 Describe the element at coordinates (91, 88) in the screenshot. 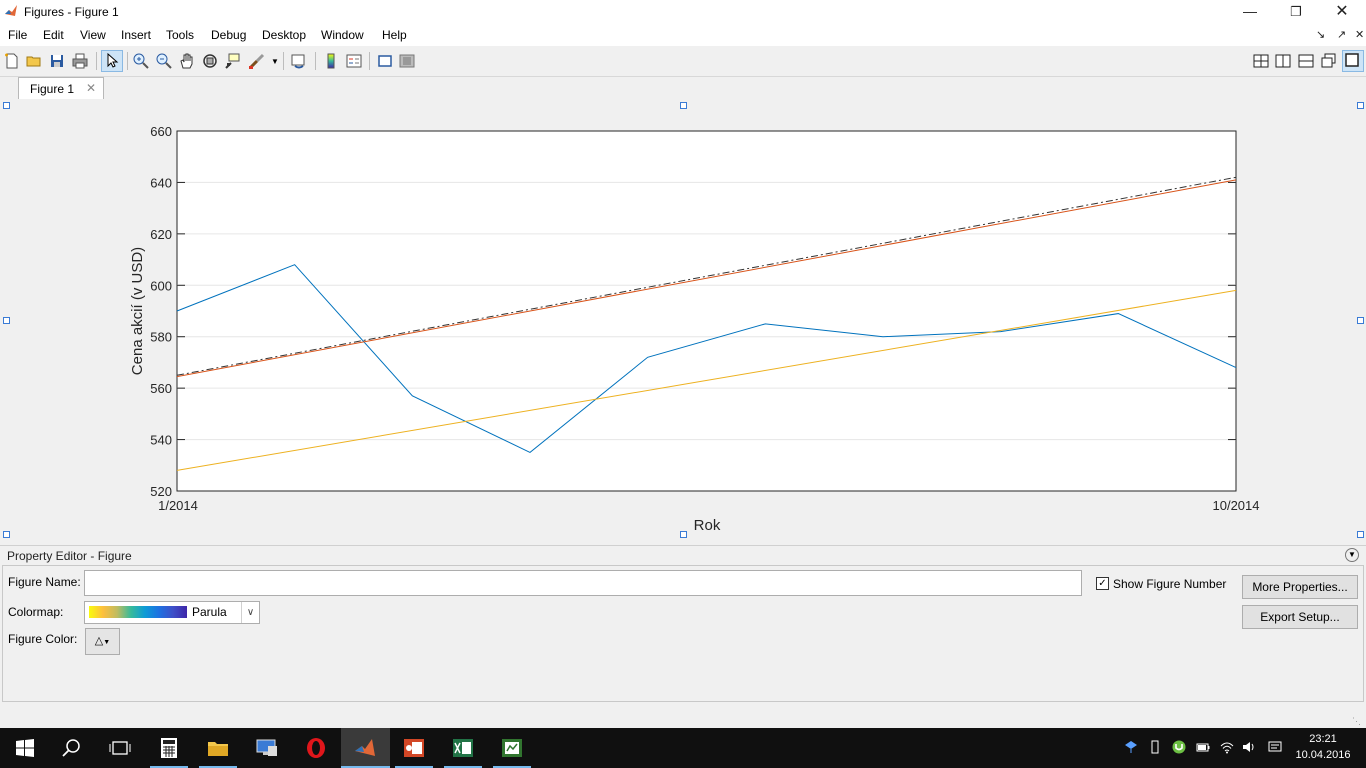

I see `tab-close-icon: ✕` at that location.